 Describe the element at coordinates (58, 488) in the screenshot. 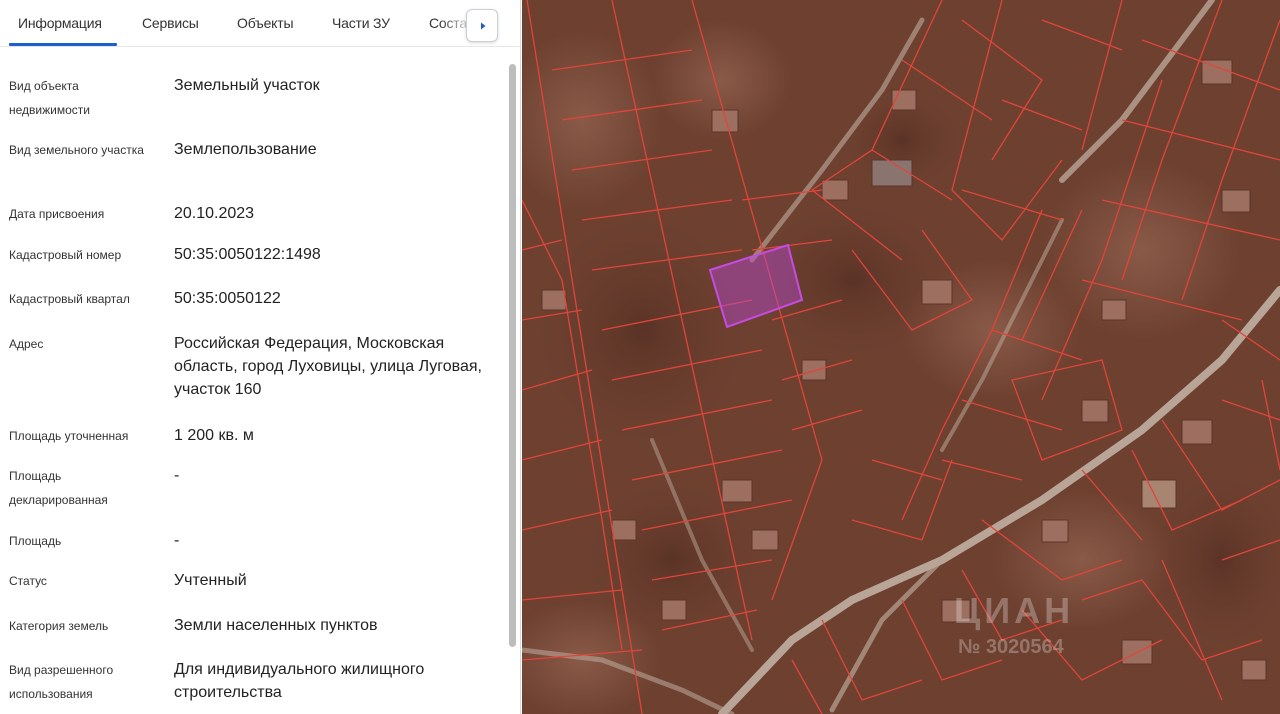

I see `field-label: Площадь декларированная` at that location.